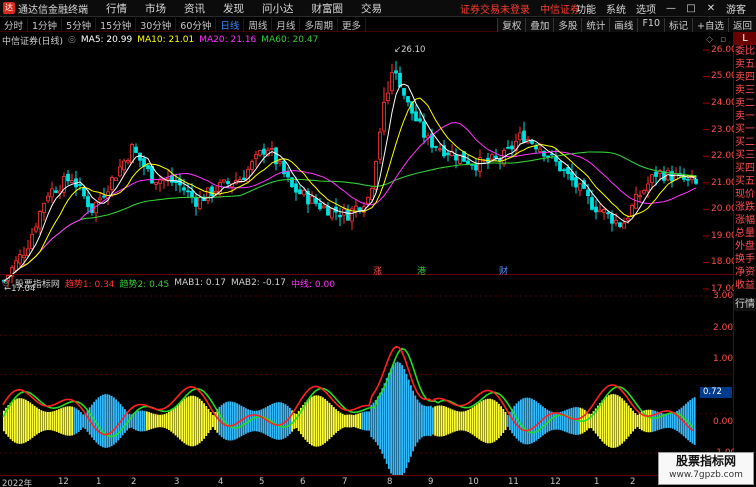 This screenshot has height=487, width=756. I want to click on event-marker-finance: 财, so click(503, 270).